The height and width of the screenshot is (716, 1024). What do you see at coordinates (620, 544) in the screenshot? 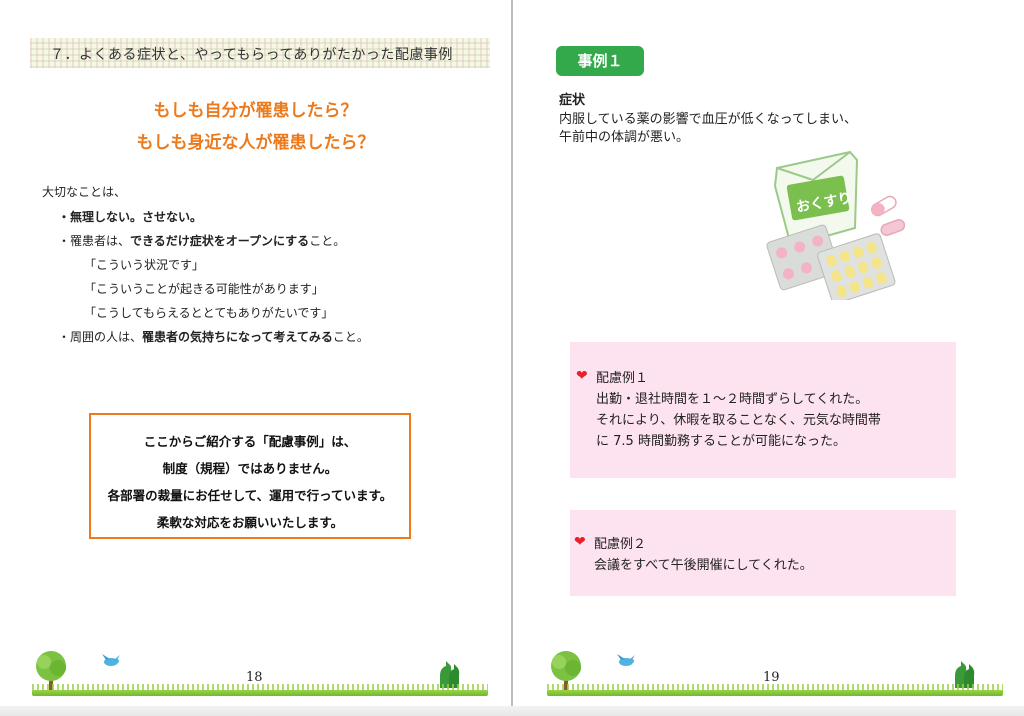
I see `example-title: 配慮例２` at bounding box center [620, 544].